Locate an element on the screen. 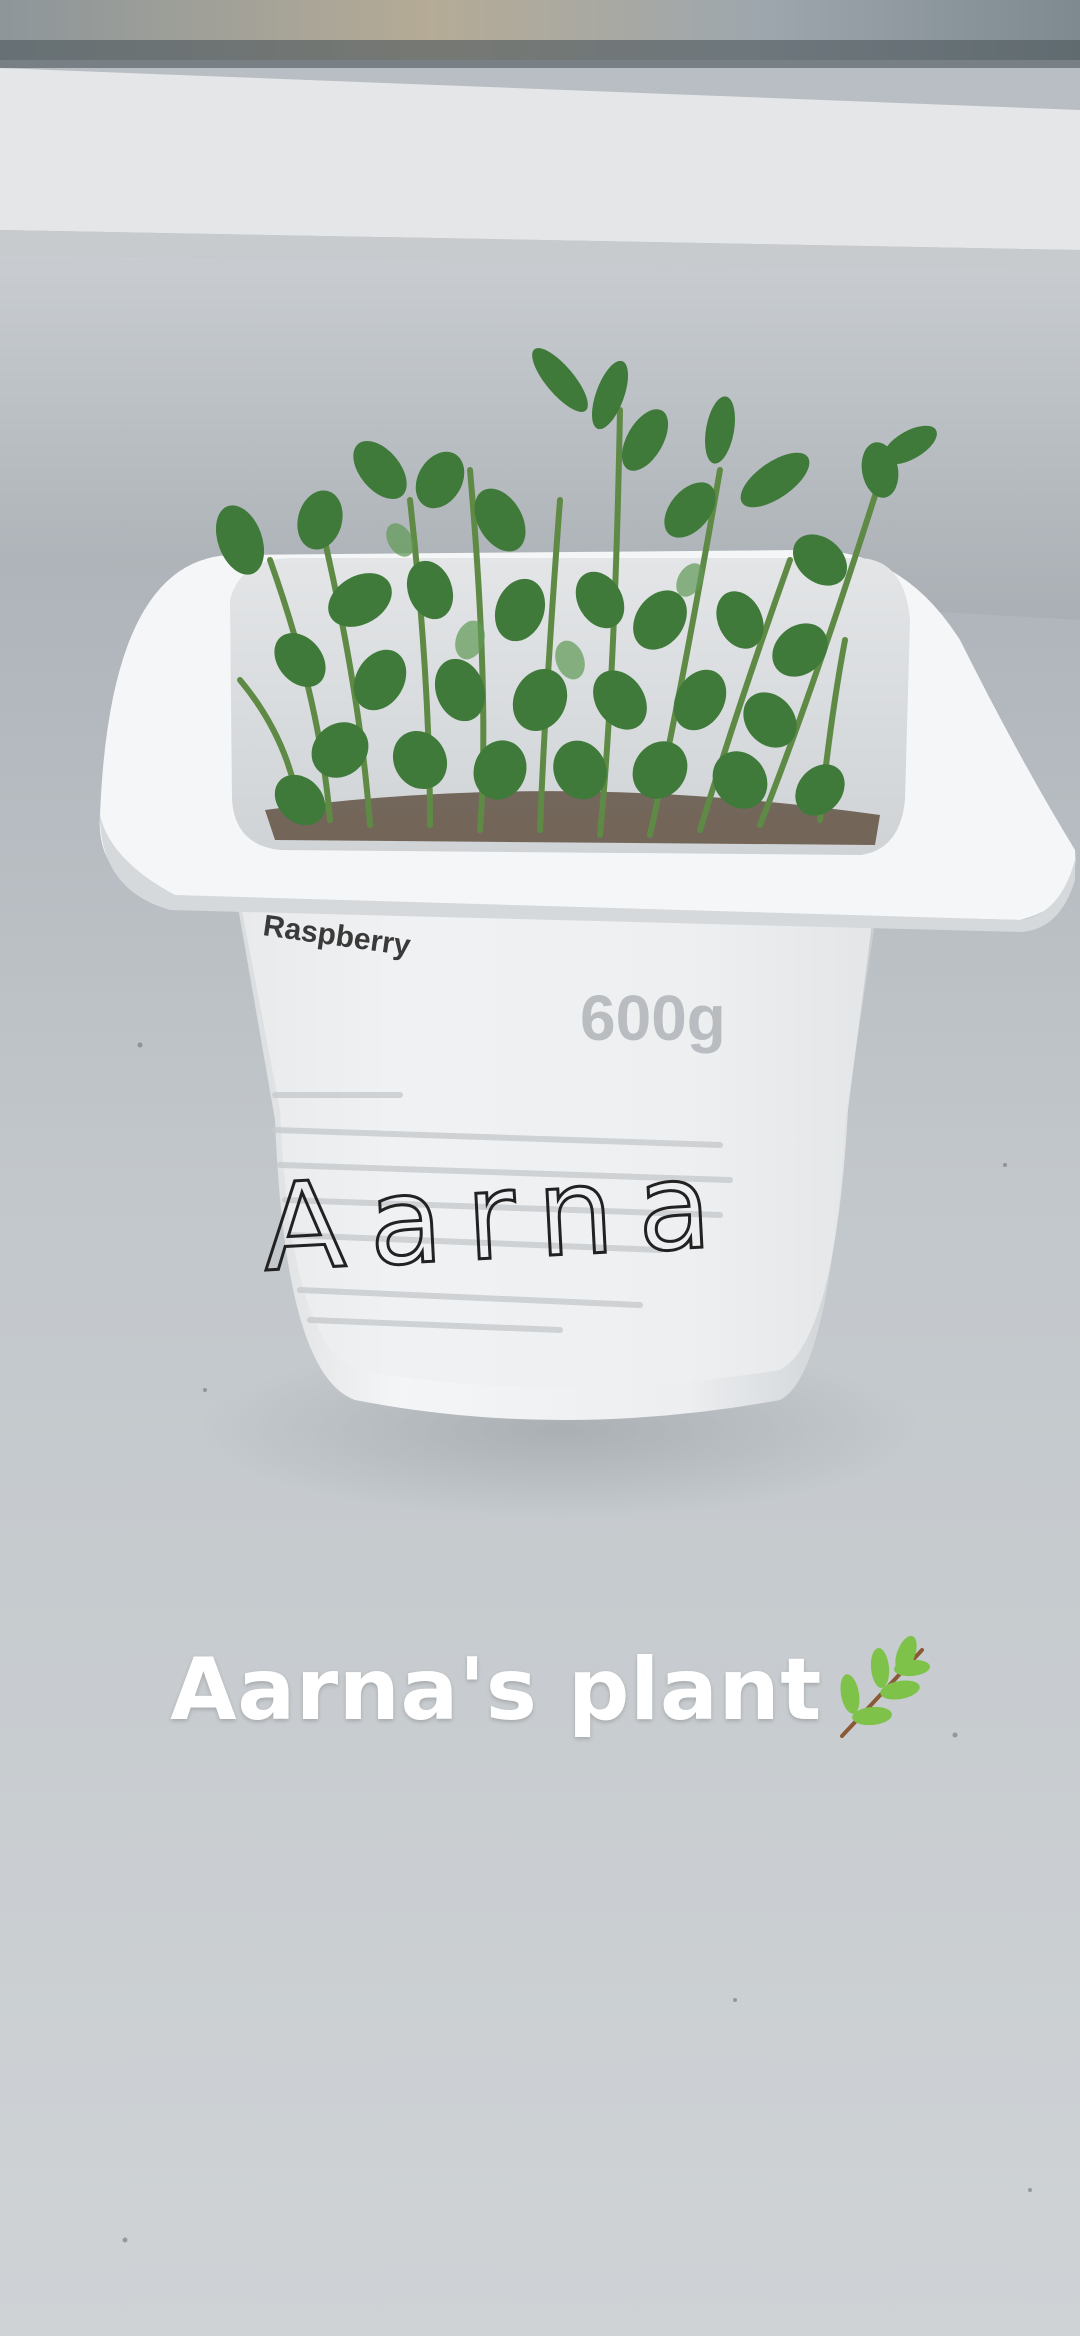  herb-icon is located at coordinates (884, 1686).